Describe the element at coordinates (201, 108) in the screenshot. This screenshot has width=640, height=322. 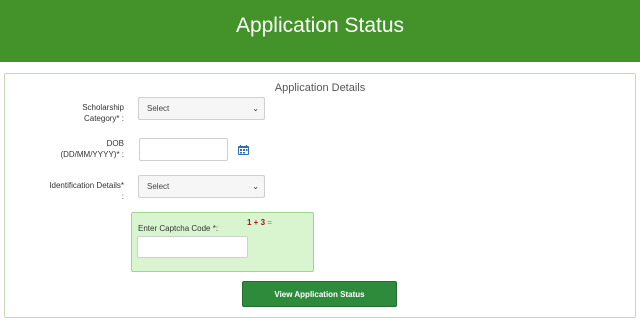
I see `scholarship-category-select: Select ⌄` at that location.